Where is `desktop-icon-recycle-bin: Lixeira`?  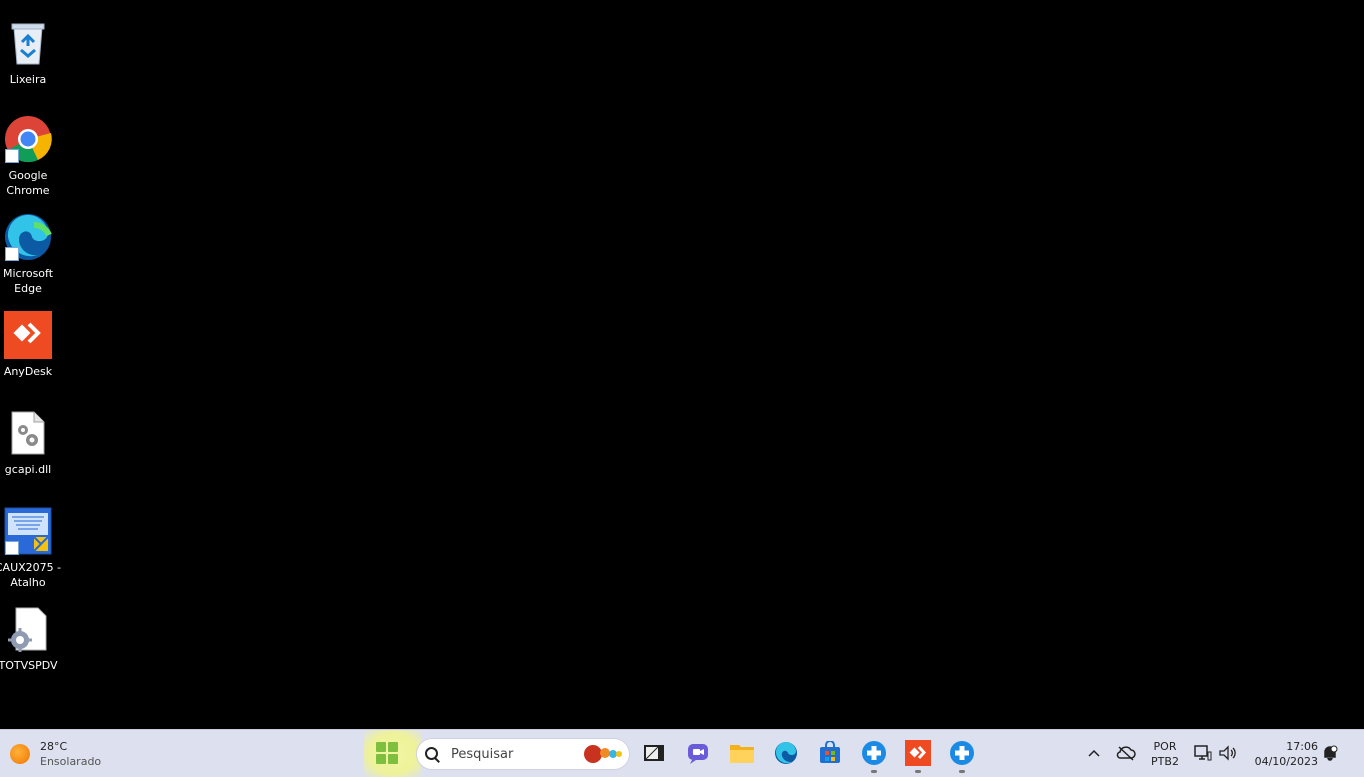
desktop-icon-recycle-bin: Lixeira is located at coordinates (28, 52).